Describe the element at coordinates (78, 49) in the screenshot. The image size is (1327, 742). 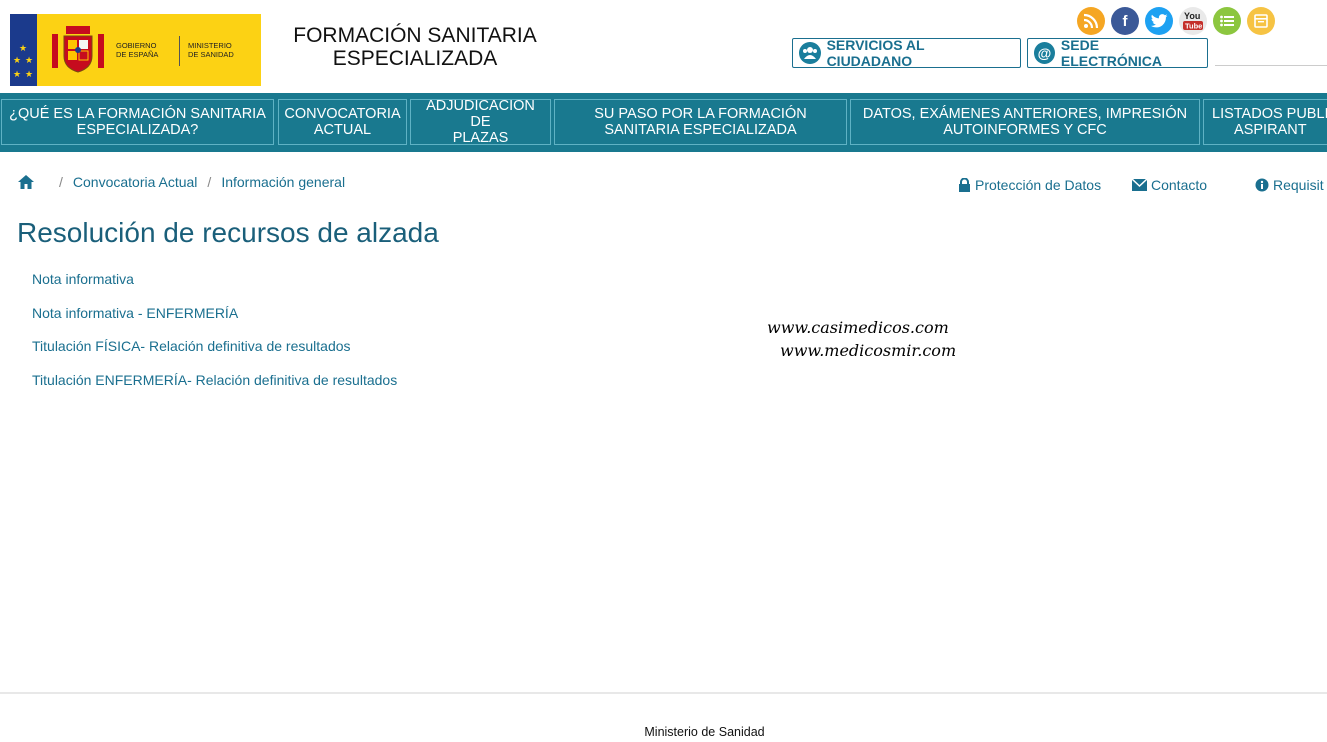
I see `coat-of-arms-icon` at that location.